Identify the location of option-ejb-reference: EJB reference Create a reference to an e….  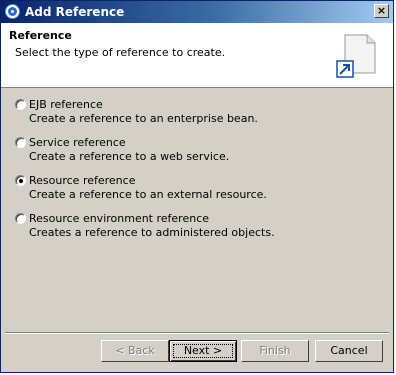
(195, 114).